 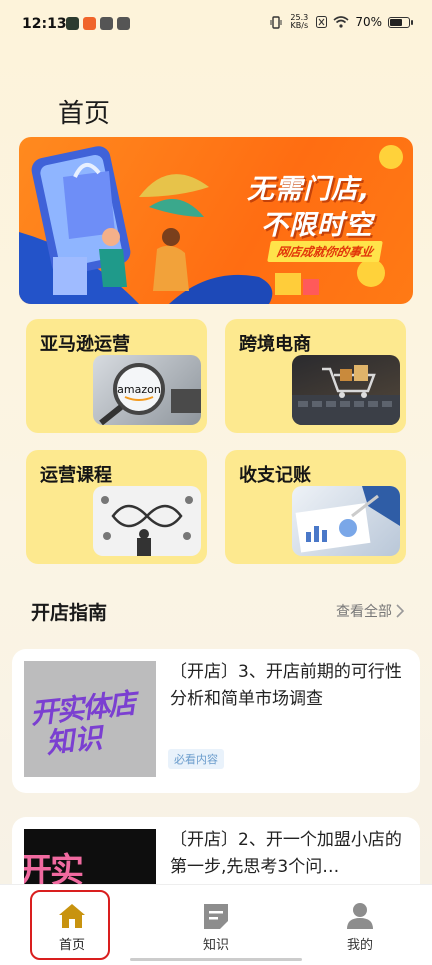 I want to click on tab-label: 知识, so click(x=215, y=945).